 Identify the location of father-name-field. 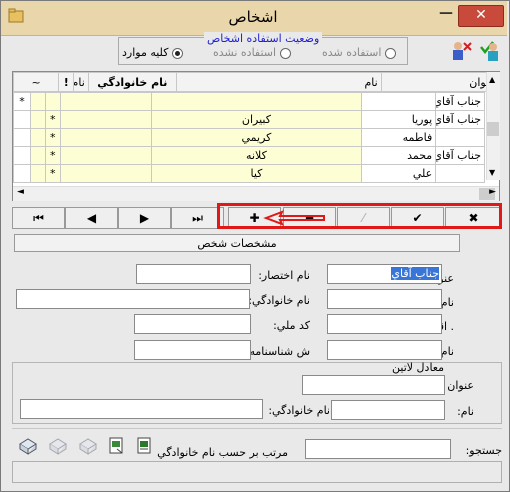
(384, 350).